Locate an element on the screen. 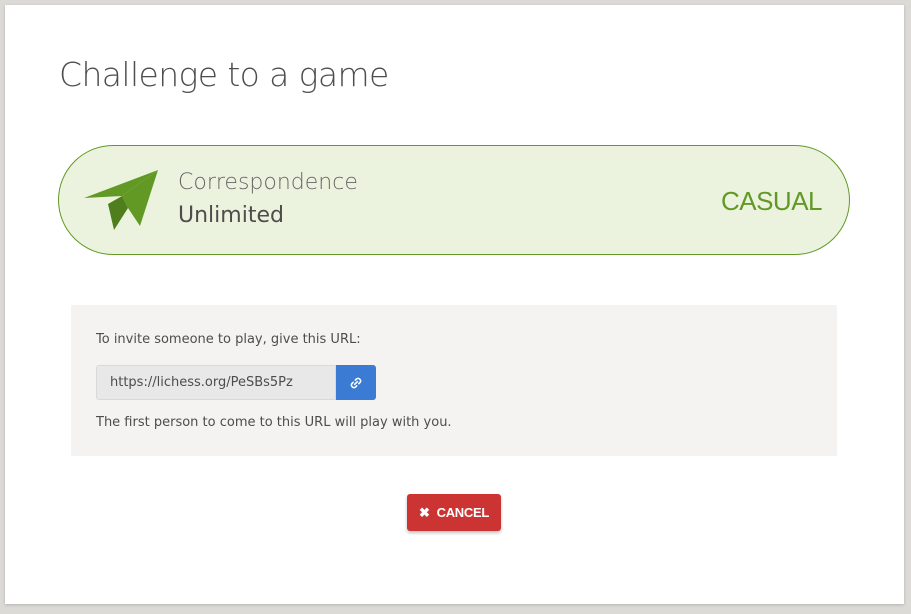  game-clock: Unlimited is located at coordinates (231, 215).